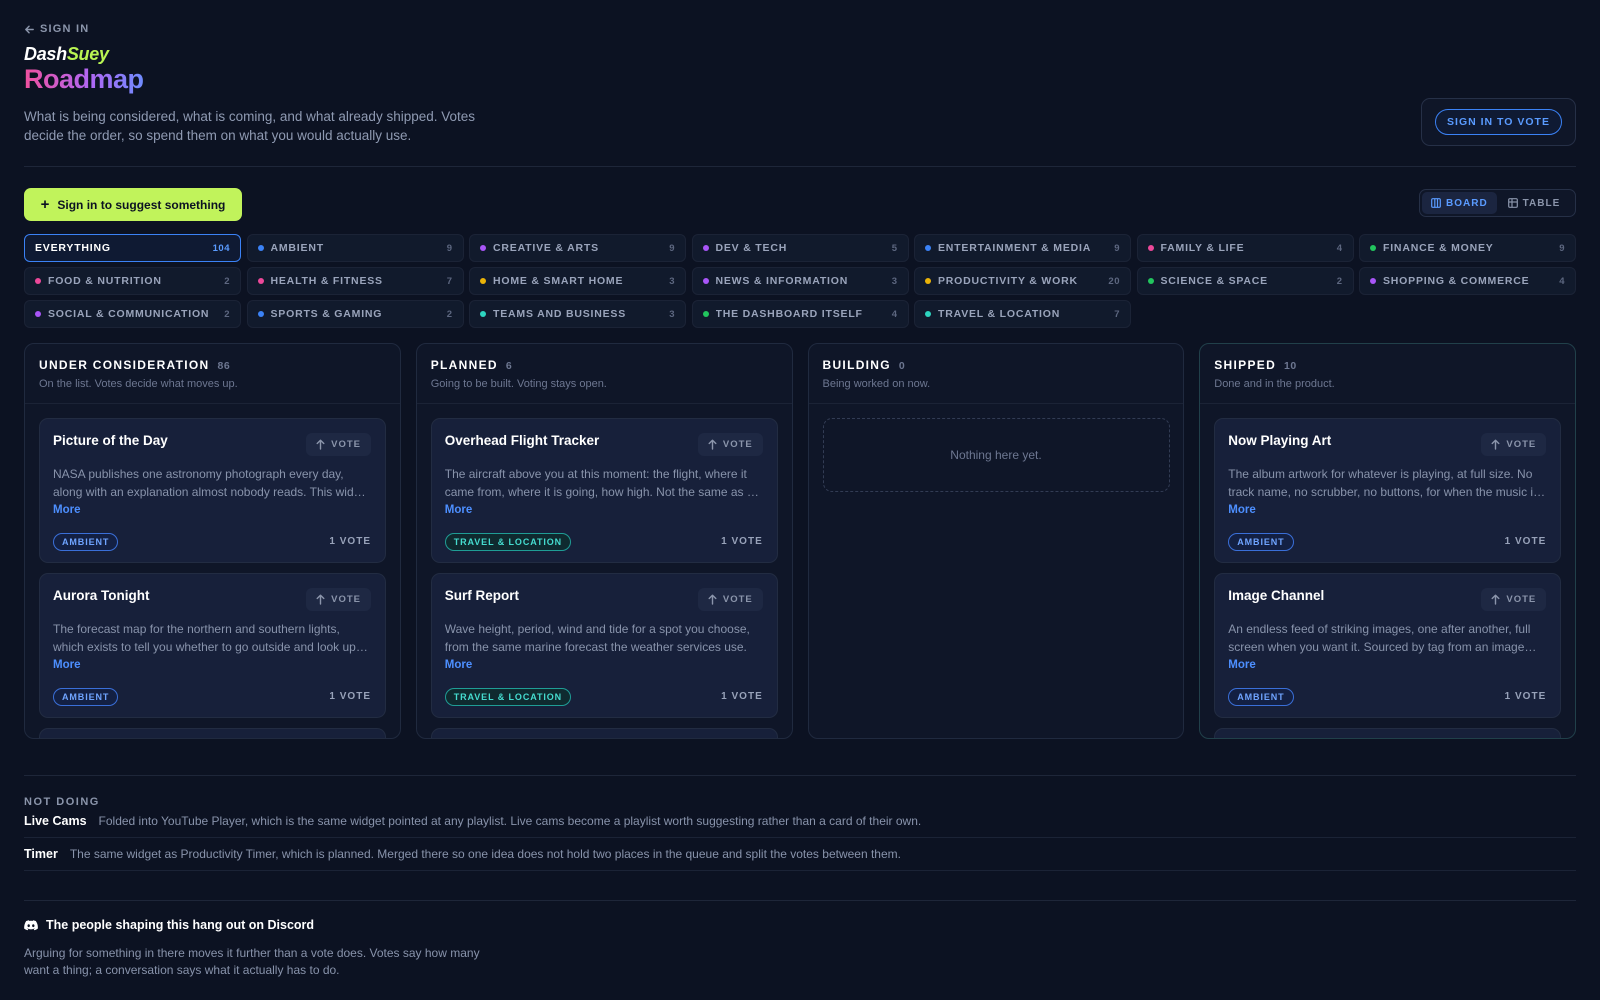  What do you see at coordinates (1459, 203) in the screenshot?
I see `view-board-button: BOARD` at bounding box center [1459, 203].